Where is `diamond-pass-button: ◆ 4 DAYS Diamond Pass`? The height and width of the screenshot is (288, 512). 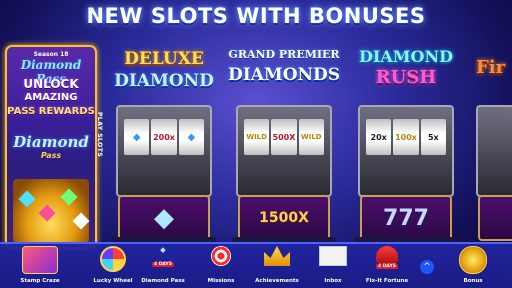
diamond-pass-button: ◆ 4 DAYS Diamond Pass is located at coordinates (163, 265).